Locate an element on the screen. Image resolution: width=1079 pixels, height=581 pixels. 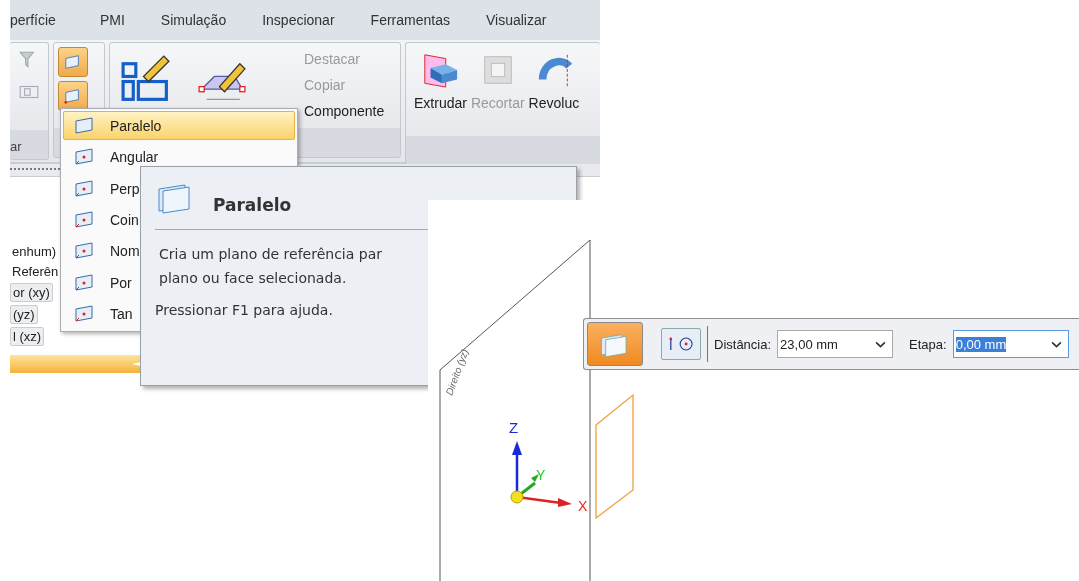
field-label: Distância: is located at coordinates (743, 344).